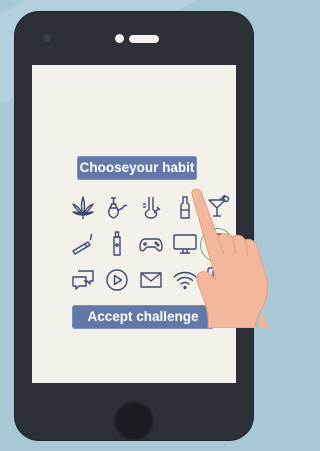 The image size is (320, 451). What do you see at coordinates (137, 168) in the screenshot?
I see `choose-habit-button: Chooseyour habit` at bounding box center [137, 168].